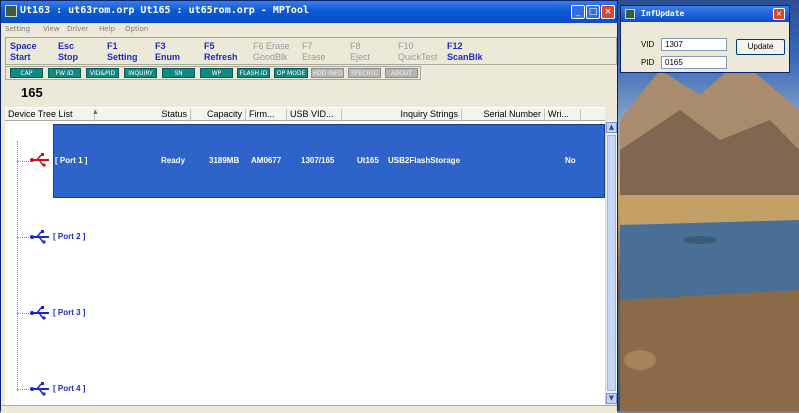  I want to click on cell-status: Ready, so click(173, 160).